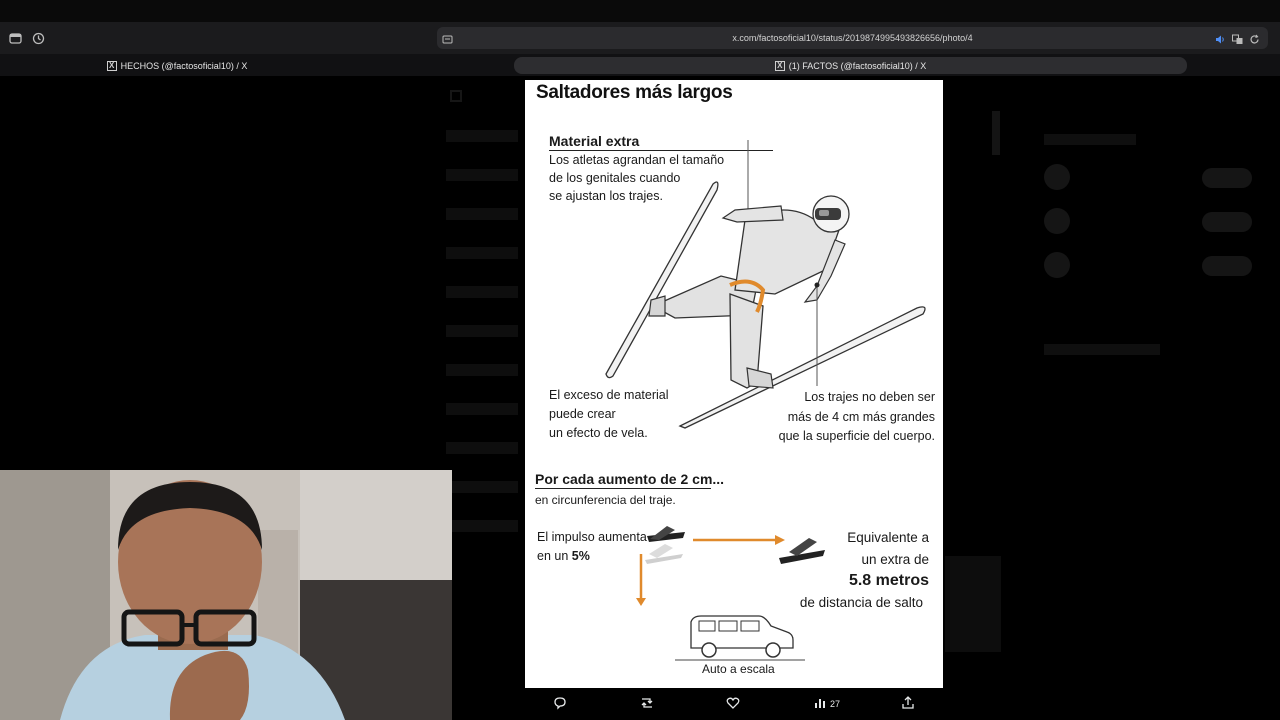 The width and height of the screenshot is (1280, 720). Describe the element at coordinates (15, 38) in the screenshot. I see `sidebar-toggle-icon` at that location.